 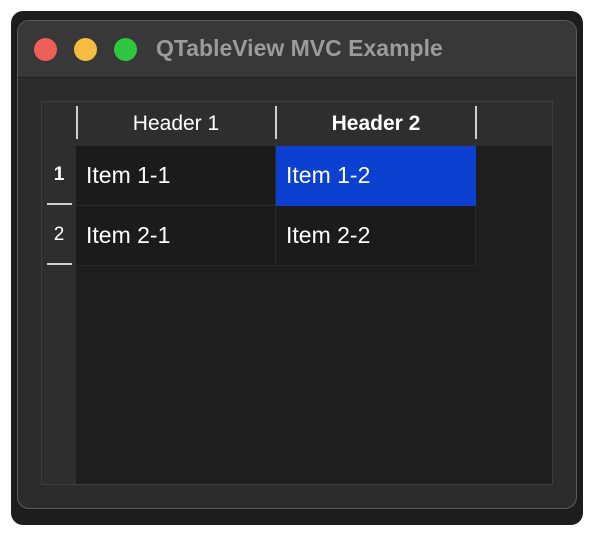 What do you see at coordinates (176, 124) in the screenshot?
I see `column-header-1: Header 1` at bounding box center [176, 124].